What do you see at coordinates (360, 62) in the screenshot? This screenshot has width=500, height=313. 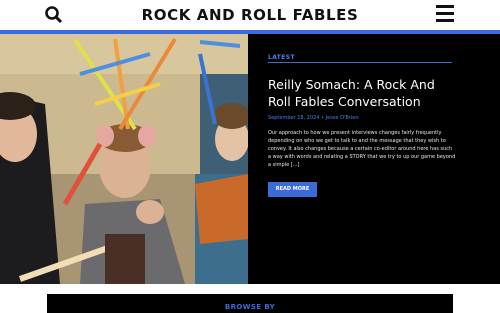 I see `category-divider` at bounding box center [360, 62].